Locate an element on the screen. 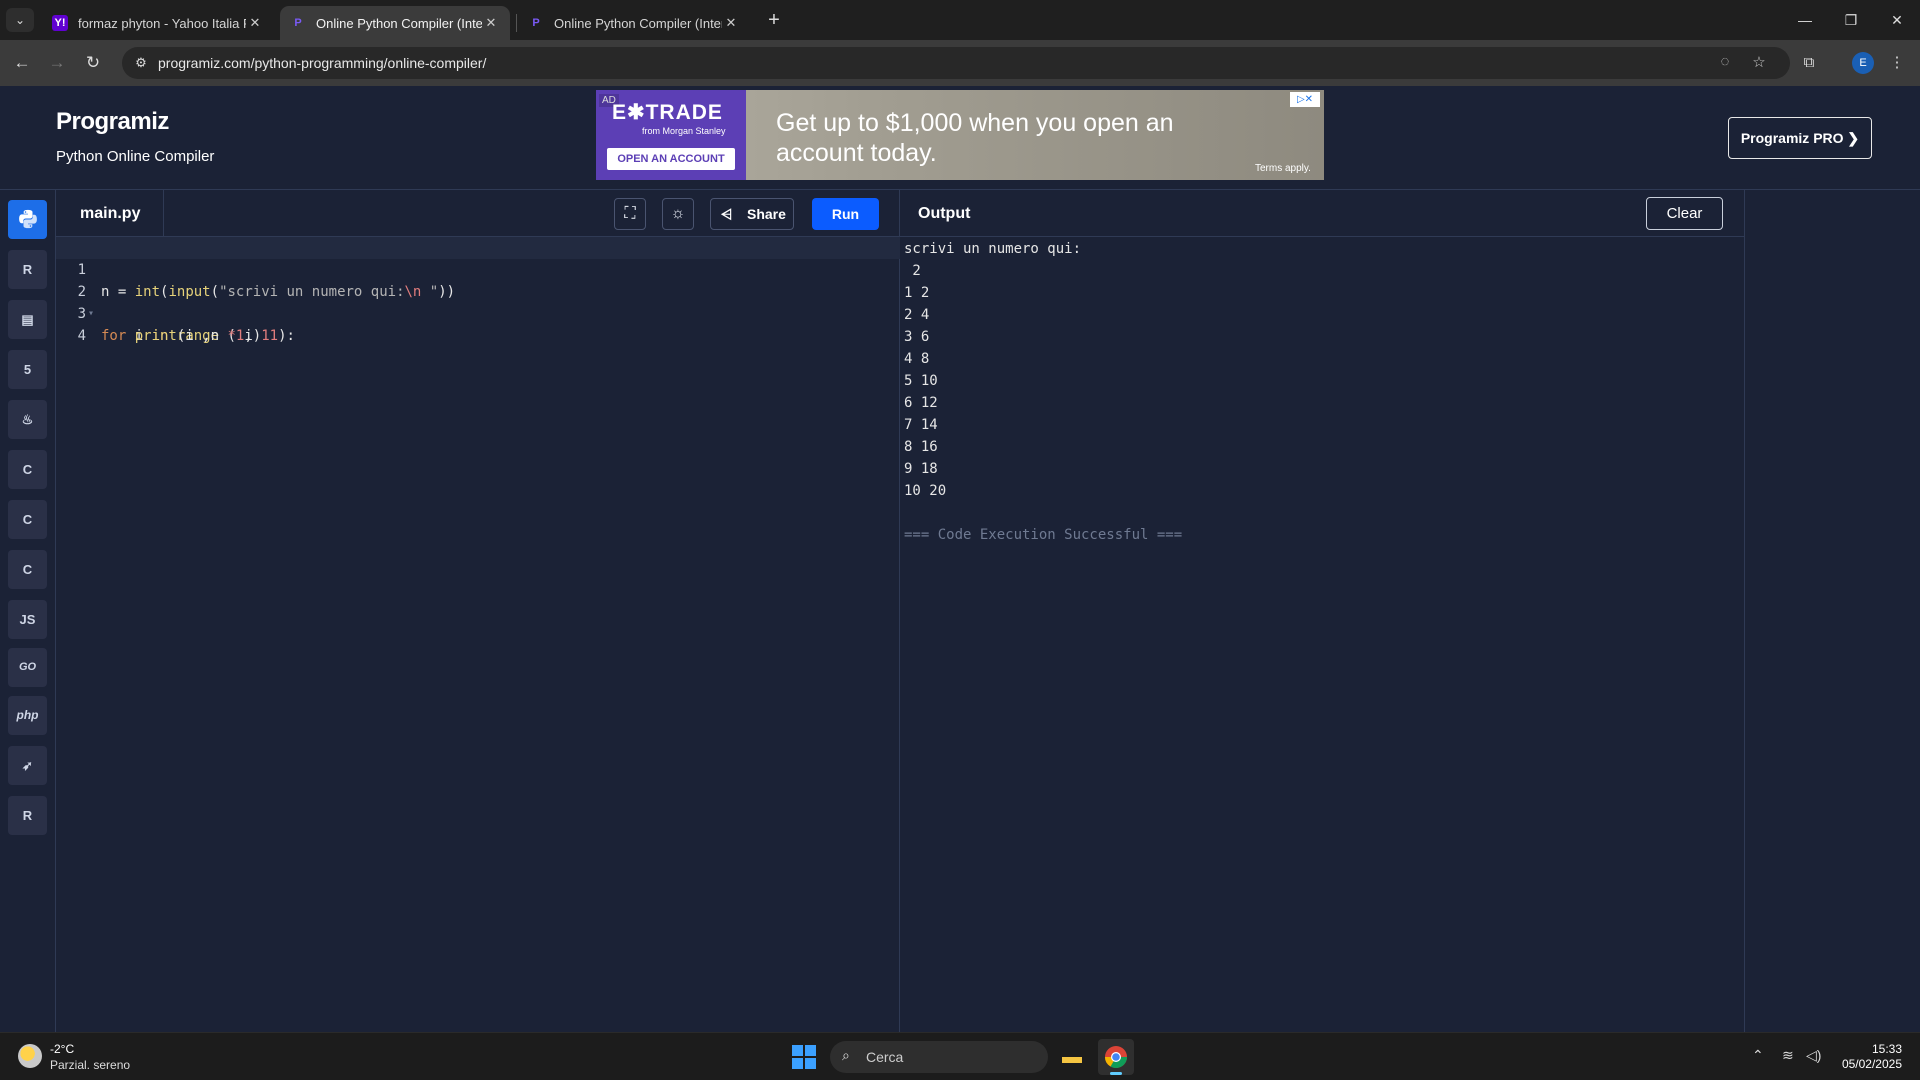  theme-toggle-icon: ☼ is located at coordinates (678, 214).